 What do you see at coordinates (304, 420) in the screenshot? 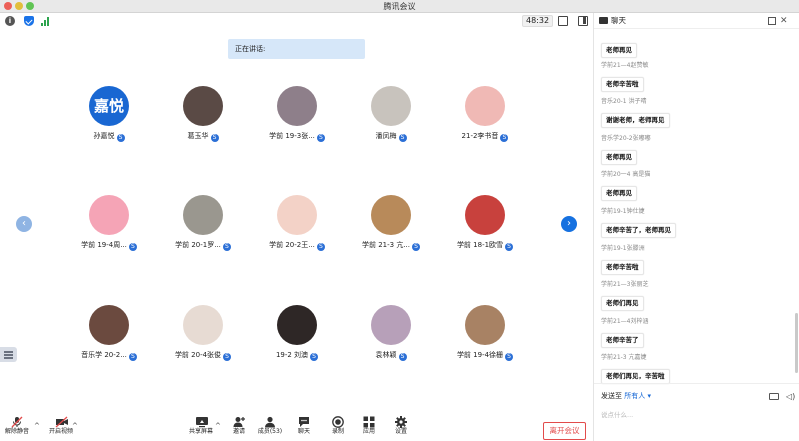
I see `chat-bubble-icon` at bounding box center [304, 420].